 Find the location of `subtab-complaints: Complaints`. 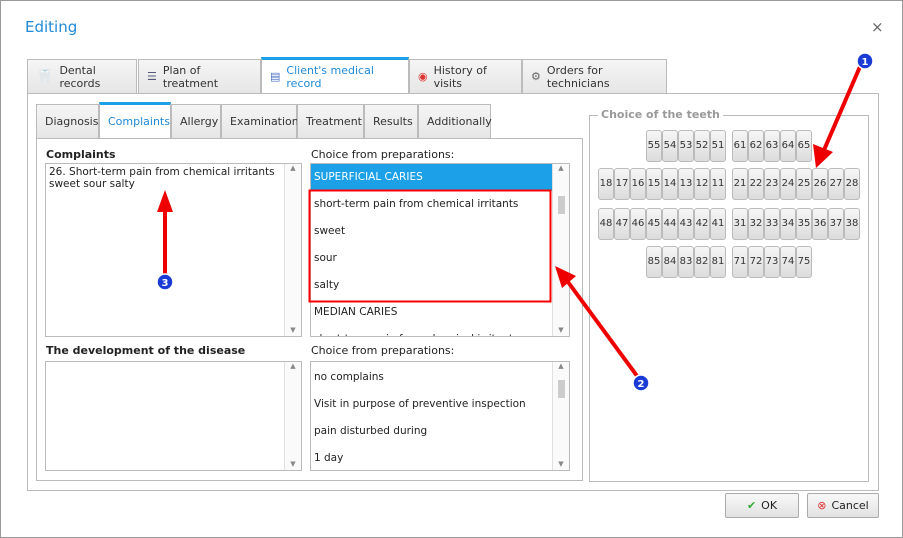

subtab-complaints: Complaints is located at coordinates (135, 120).